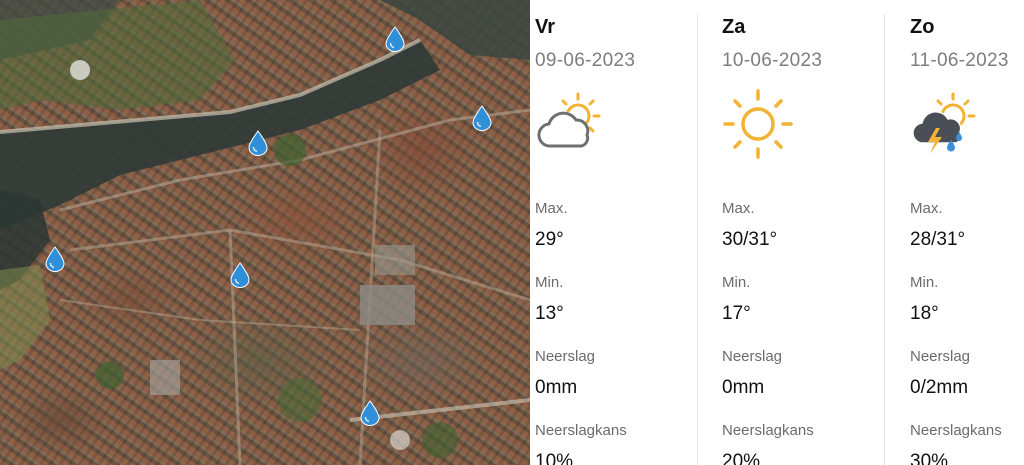  What do you see at coordinates (938, 239) in the screenshot?
I see `max-temp-value: 28/31°` at bounding box center [938, 239].